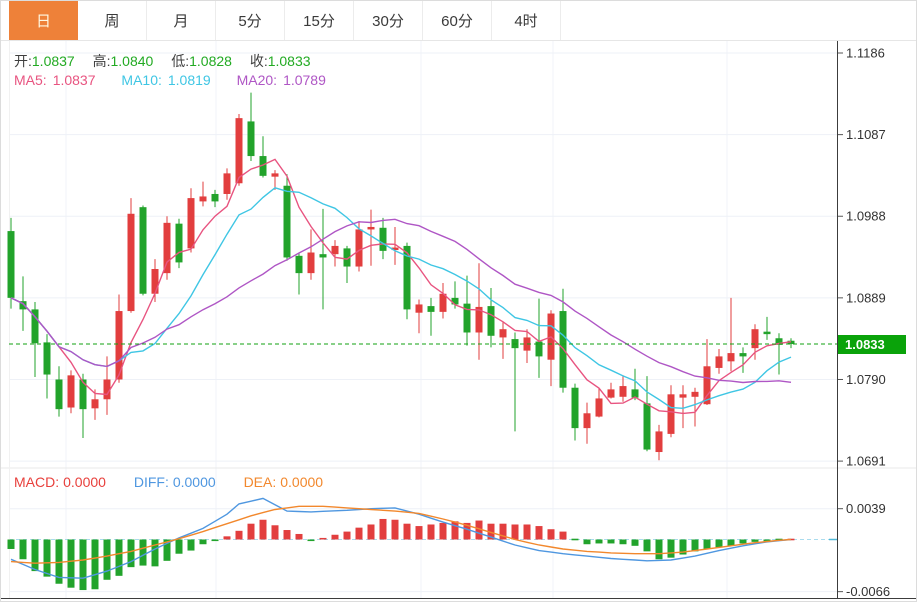 This screenshot has width=917, height=602. What do you see at coordinates (289, 61) in the screenshot?
I see `close-value: 1.0833` at bounding box center [289, 61].